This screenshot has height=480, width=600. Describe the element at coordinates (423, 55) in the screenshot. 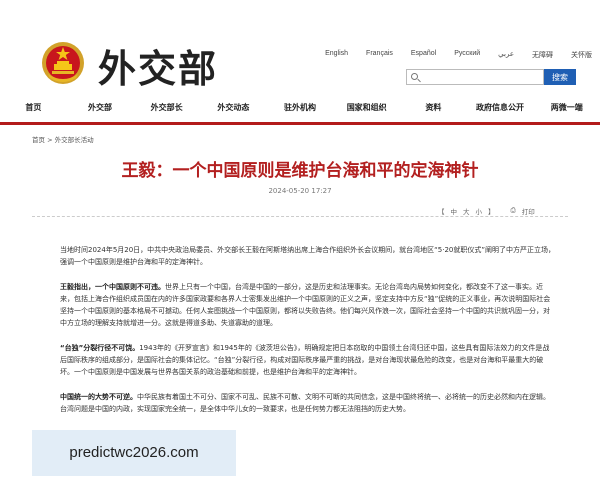

I see `lang-spanish-link: Español` at that location.